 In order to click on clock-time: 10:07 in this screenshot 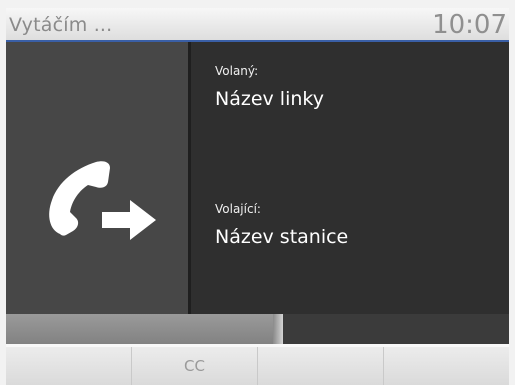, I will do `click(469, 25)`.